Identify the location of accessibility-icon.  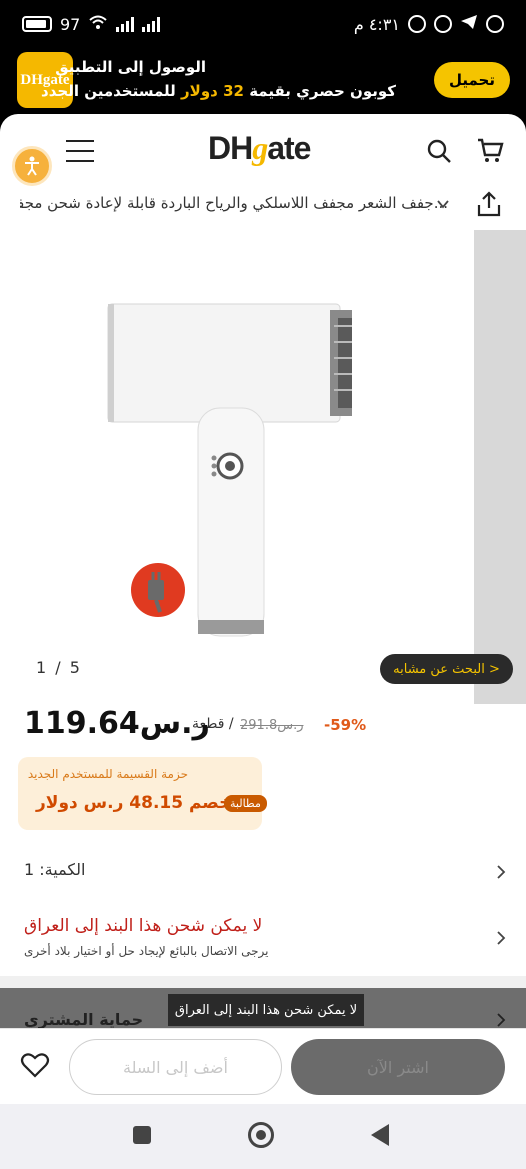
(32, 166).